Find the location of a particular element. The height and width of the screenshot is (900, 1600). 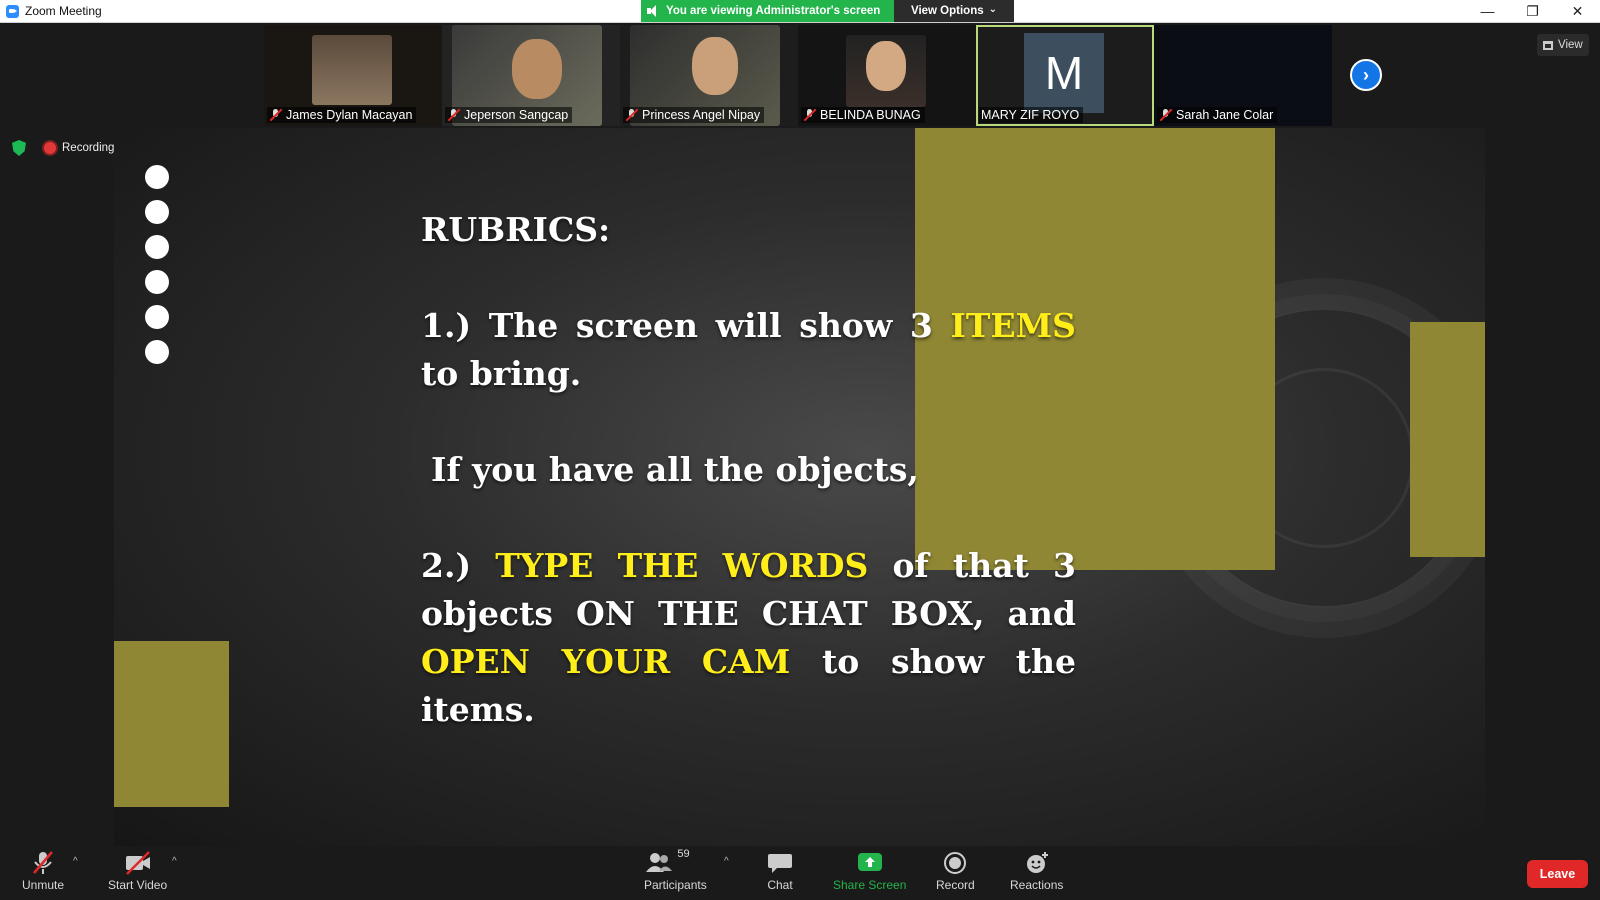

unmute-button: Unmute is located at coordinates (43, 871).